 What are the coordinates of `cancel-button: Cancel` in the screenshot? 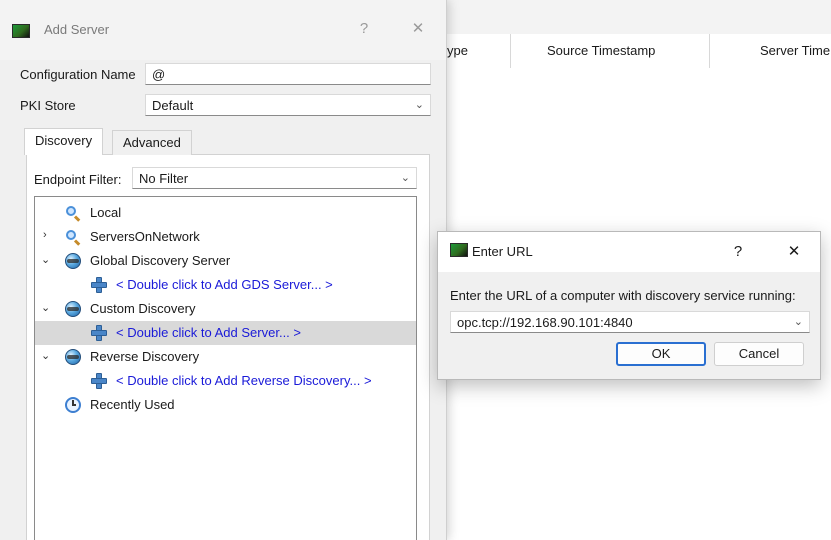 It's located at (759, 354).